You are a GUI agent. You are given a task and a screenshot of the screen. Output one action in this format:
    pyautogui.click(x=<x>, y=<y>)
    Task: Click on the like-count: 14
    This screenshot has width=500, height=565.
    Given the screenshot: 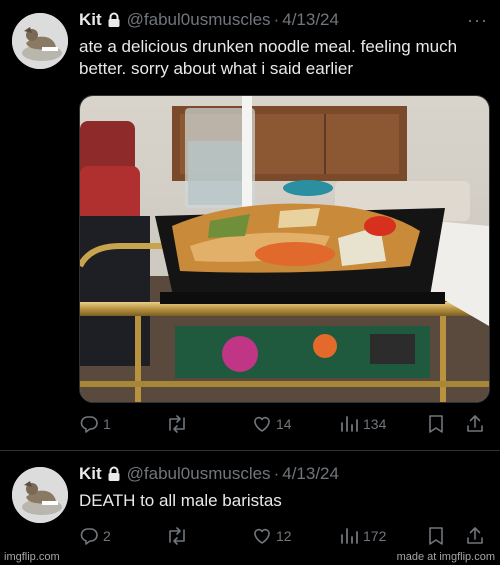 What is the action you would take?
    pyautogui.click(x=284, y=424)
    